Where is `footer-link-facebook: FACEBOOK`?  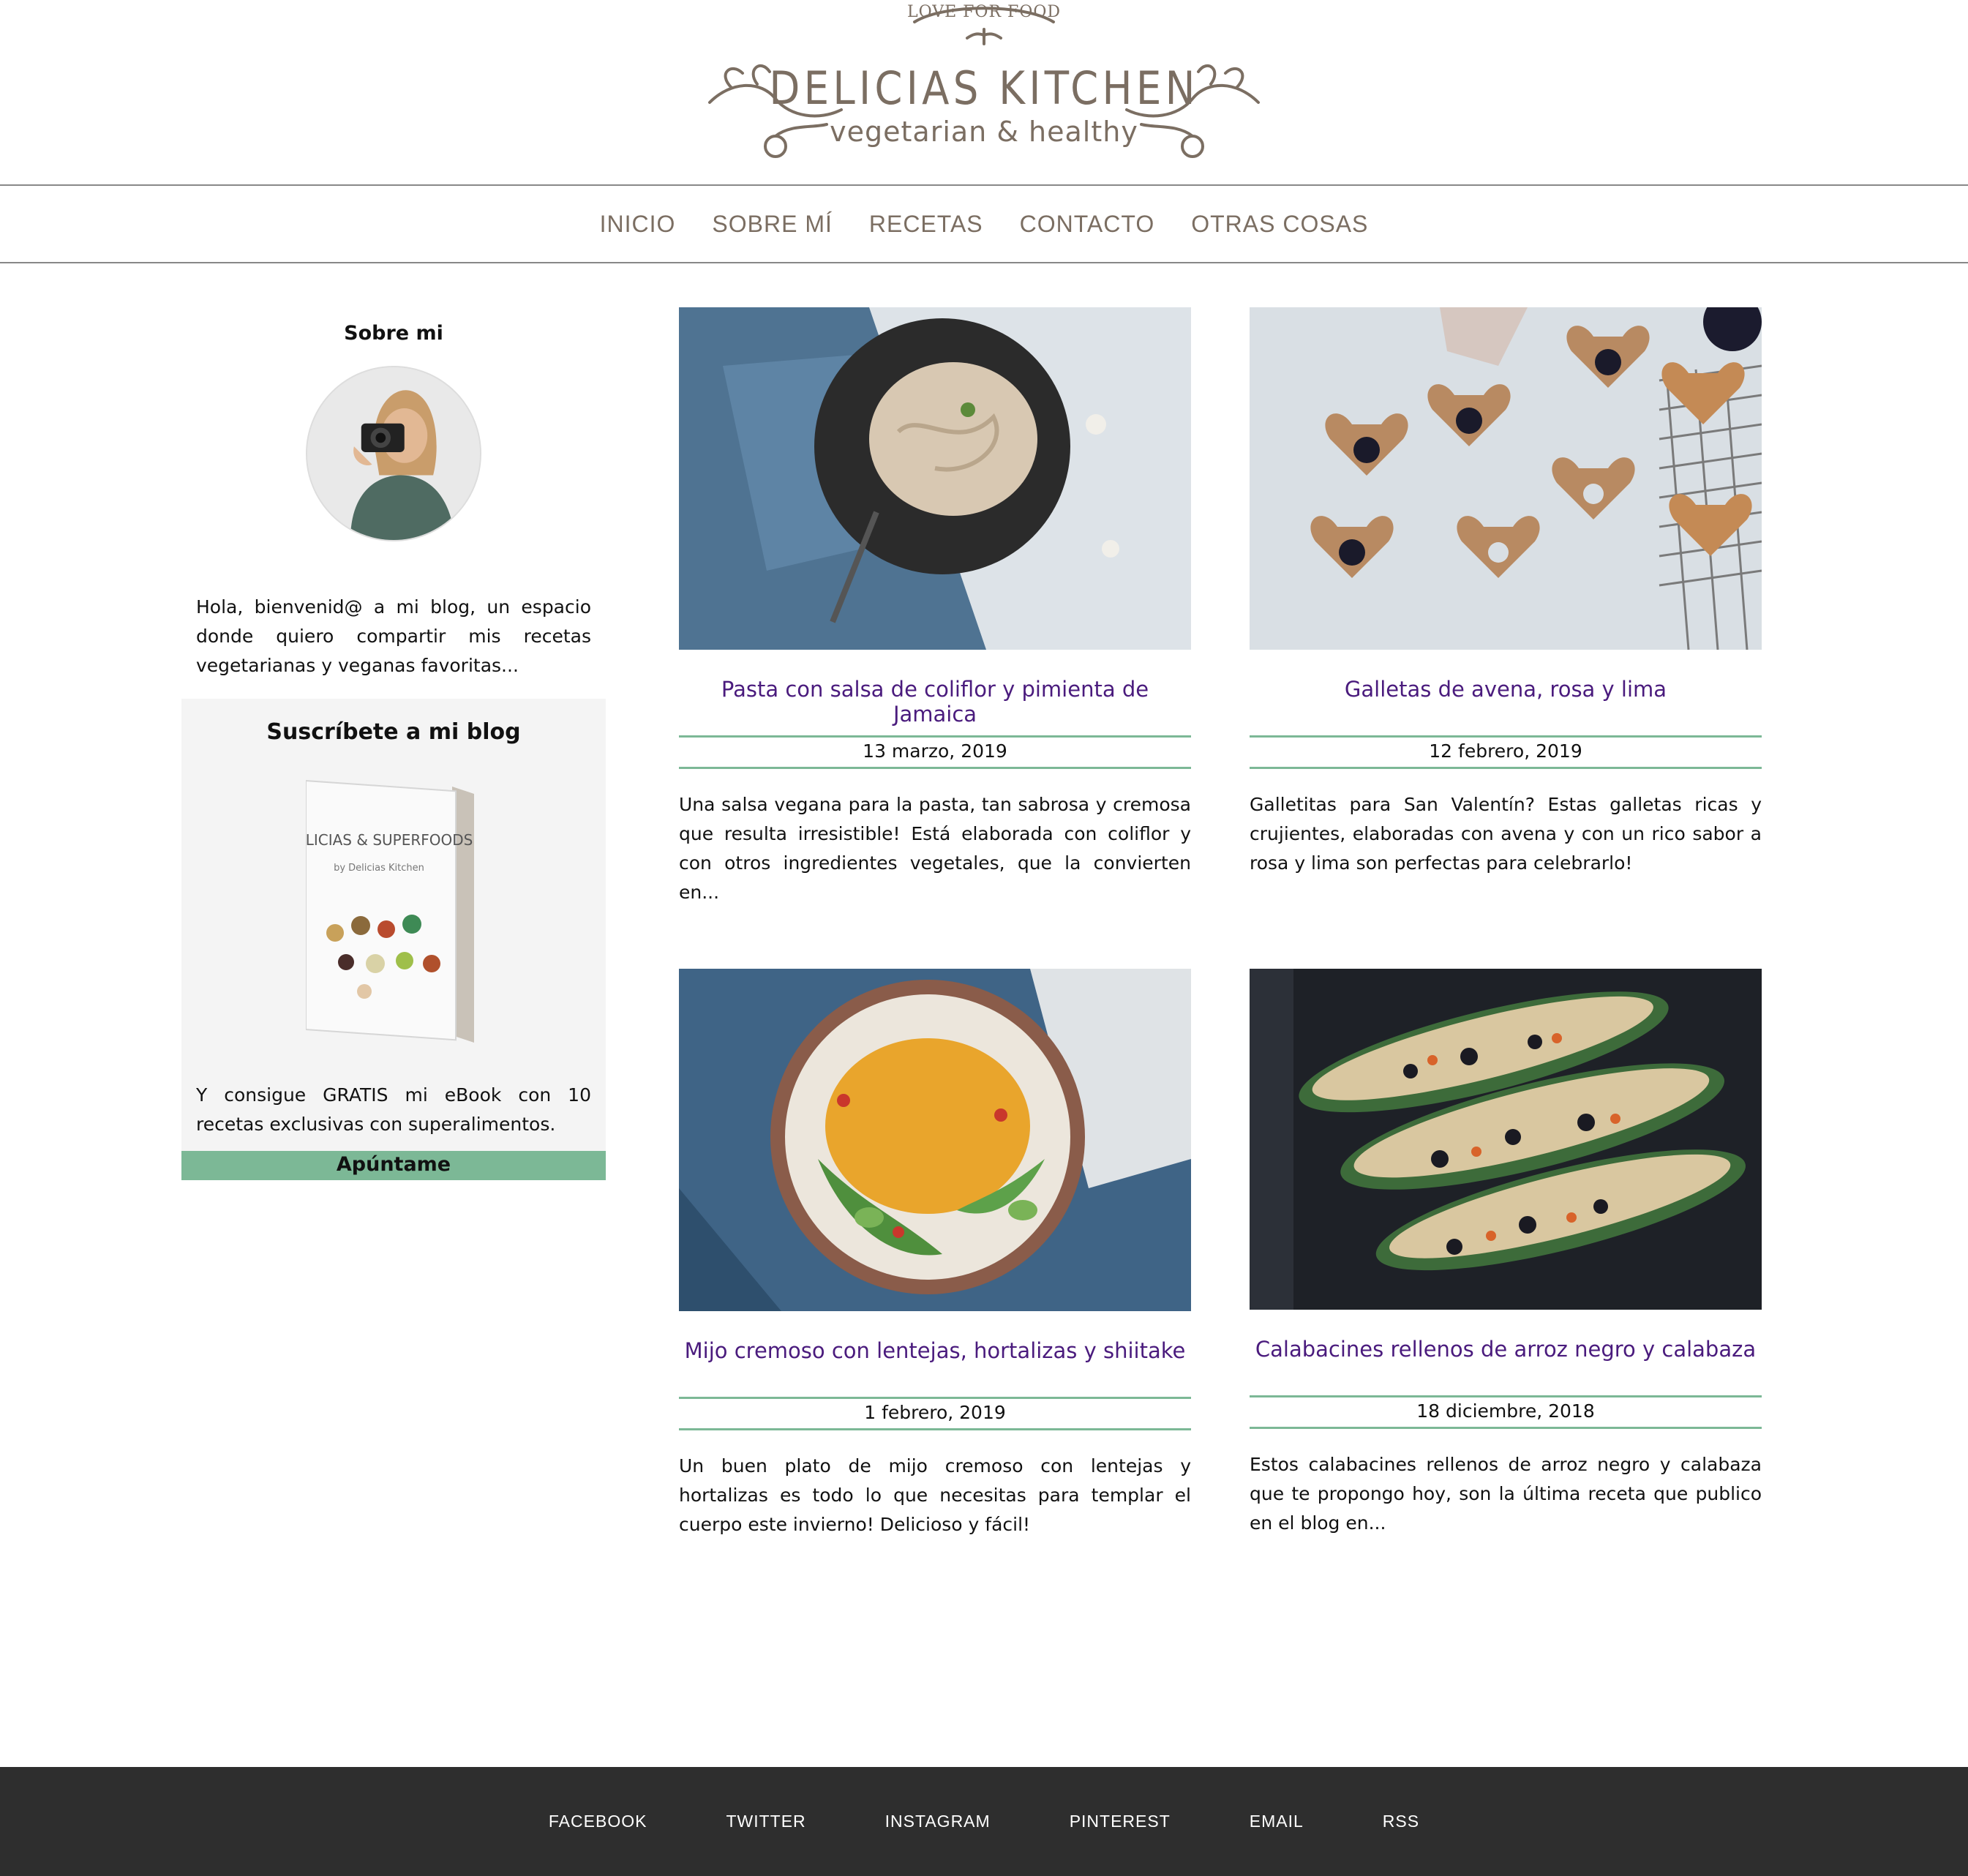
footer-link-facebook: FACEBOOK is located at coordinates (598, 1821).